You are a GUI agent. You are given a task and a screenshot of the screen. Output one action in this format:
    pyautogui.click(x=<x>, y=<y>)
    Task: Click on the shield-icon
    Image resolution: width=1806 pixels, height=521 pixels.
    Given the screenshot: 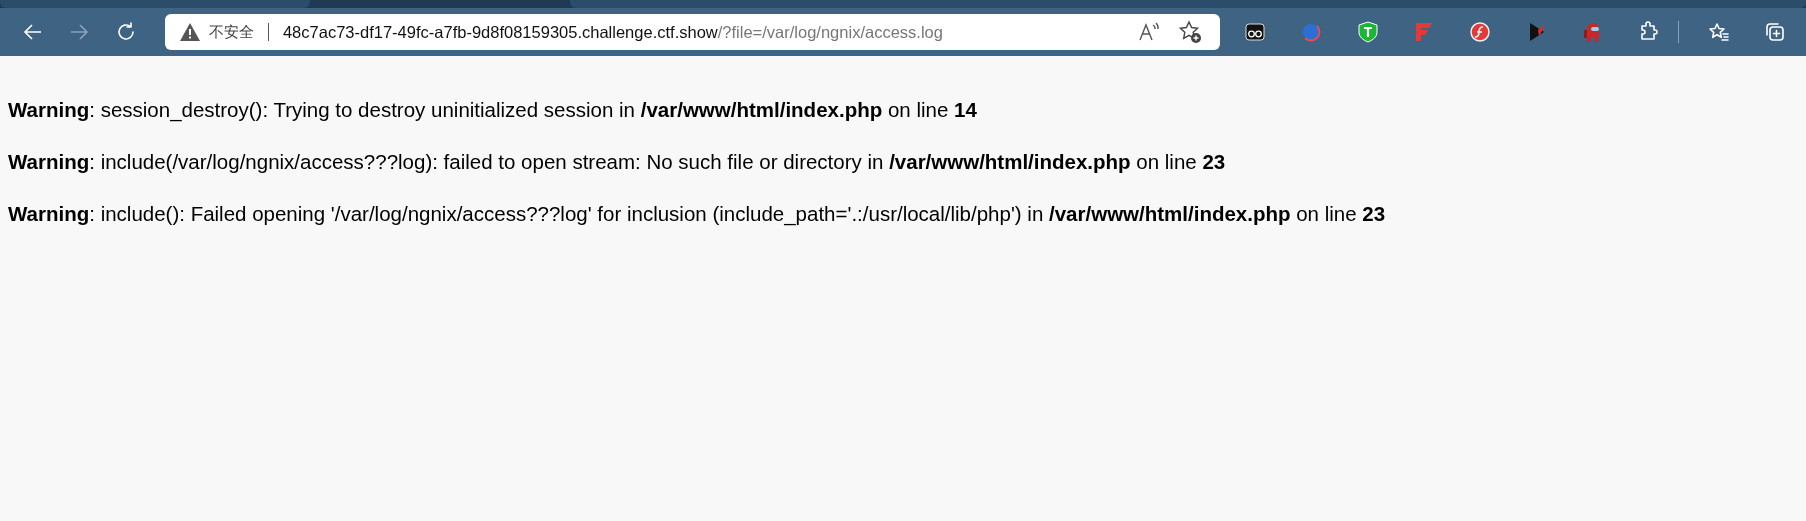 What is the action you would take?
    pyautogui.click(x=1367, y=32)
    